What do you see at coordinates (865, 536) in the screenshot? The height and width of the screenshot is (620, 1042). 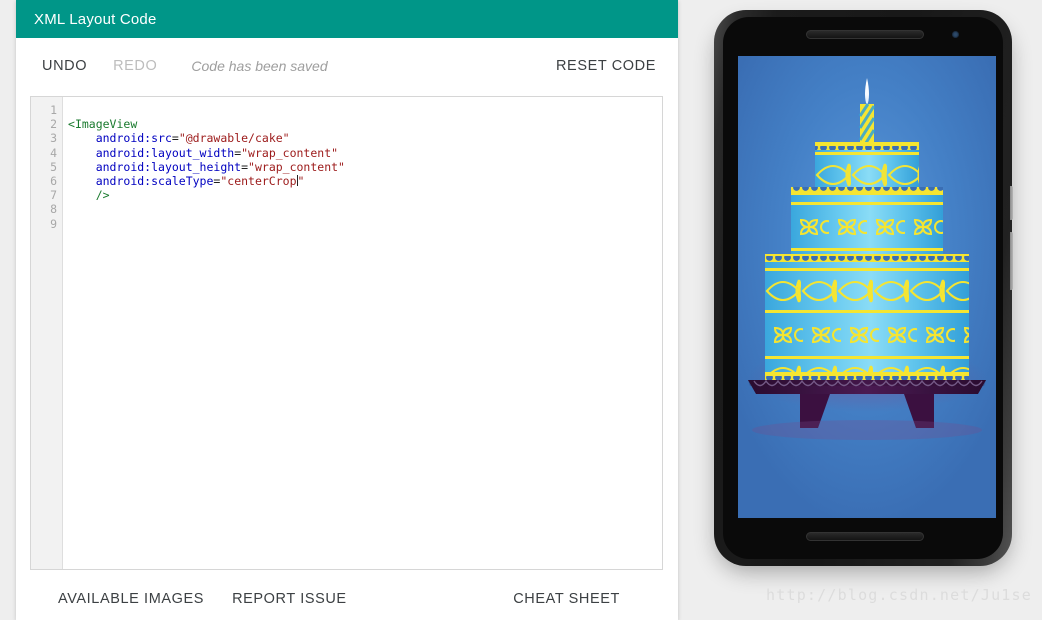 I see `bottom-speaker-icon` at bounding box center [865, 536].